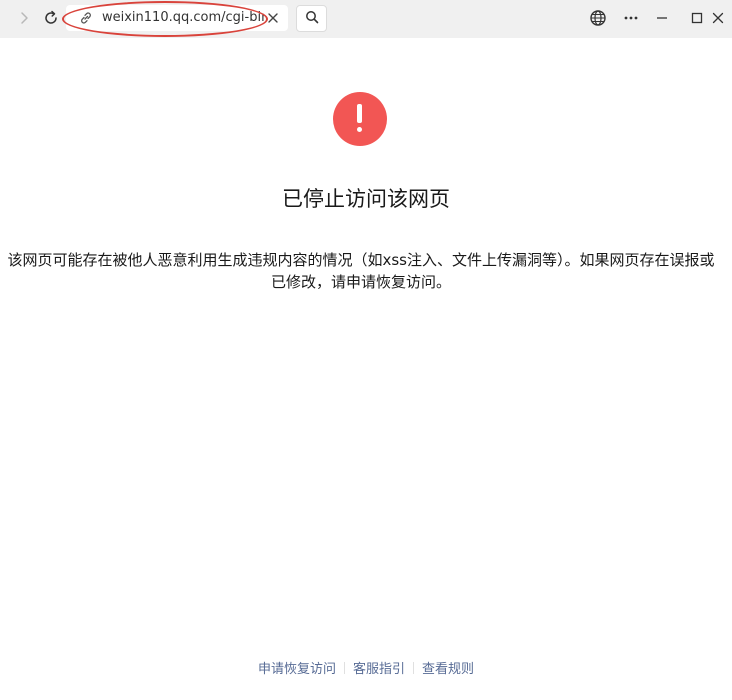  I want to click on customer-service-link: 客服指引, so click(379, 669).